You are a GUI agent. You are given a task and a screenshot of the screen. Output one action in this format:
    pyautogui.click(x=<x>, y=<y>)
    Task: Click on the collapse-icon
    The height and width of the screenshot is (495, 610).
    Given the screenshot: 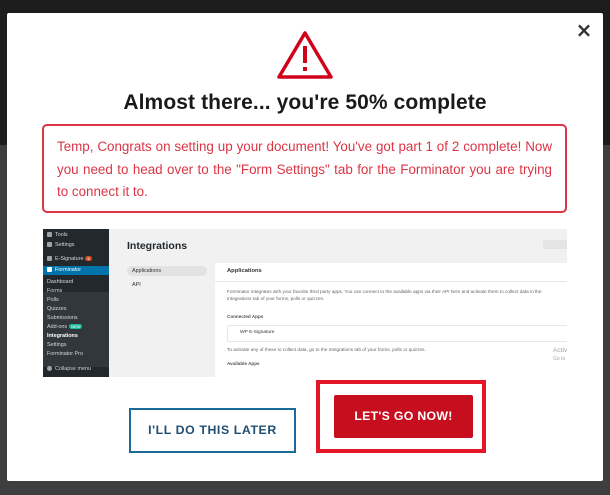 What is the action you would take?
    pyautogui.click(x=49, y=369)
    